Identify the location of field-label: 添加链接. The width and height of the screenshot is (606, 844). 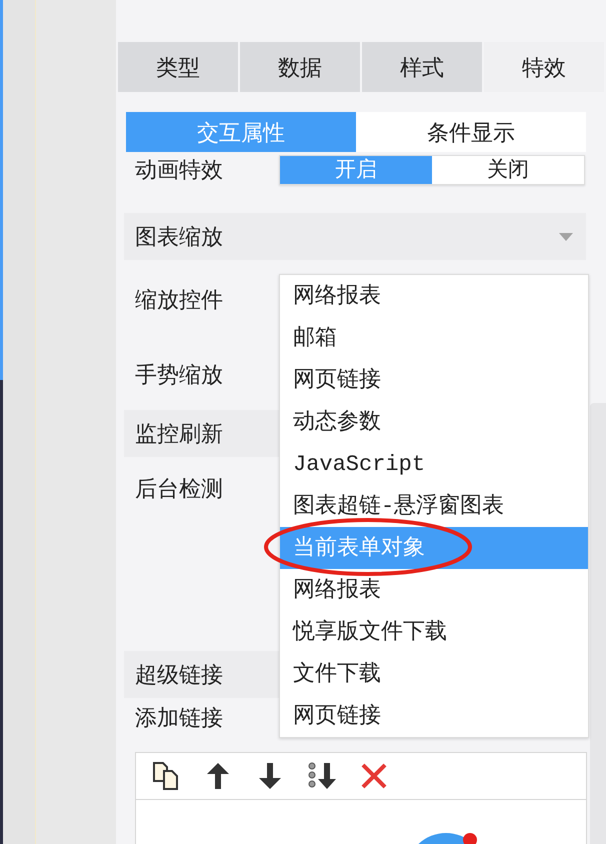
(179, 718).